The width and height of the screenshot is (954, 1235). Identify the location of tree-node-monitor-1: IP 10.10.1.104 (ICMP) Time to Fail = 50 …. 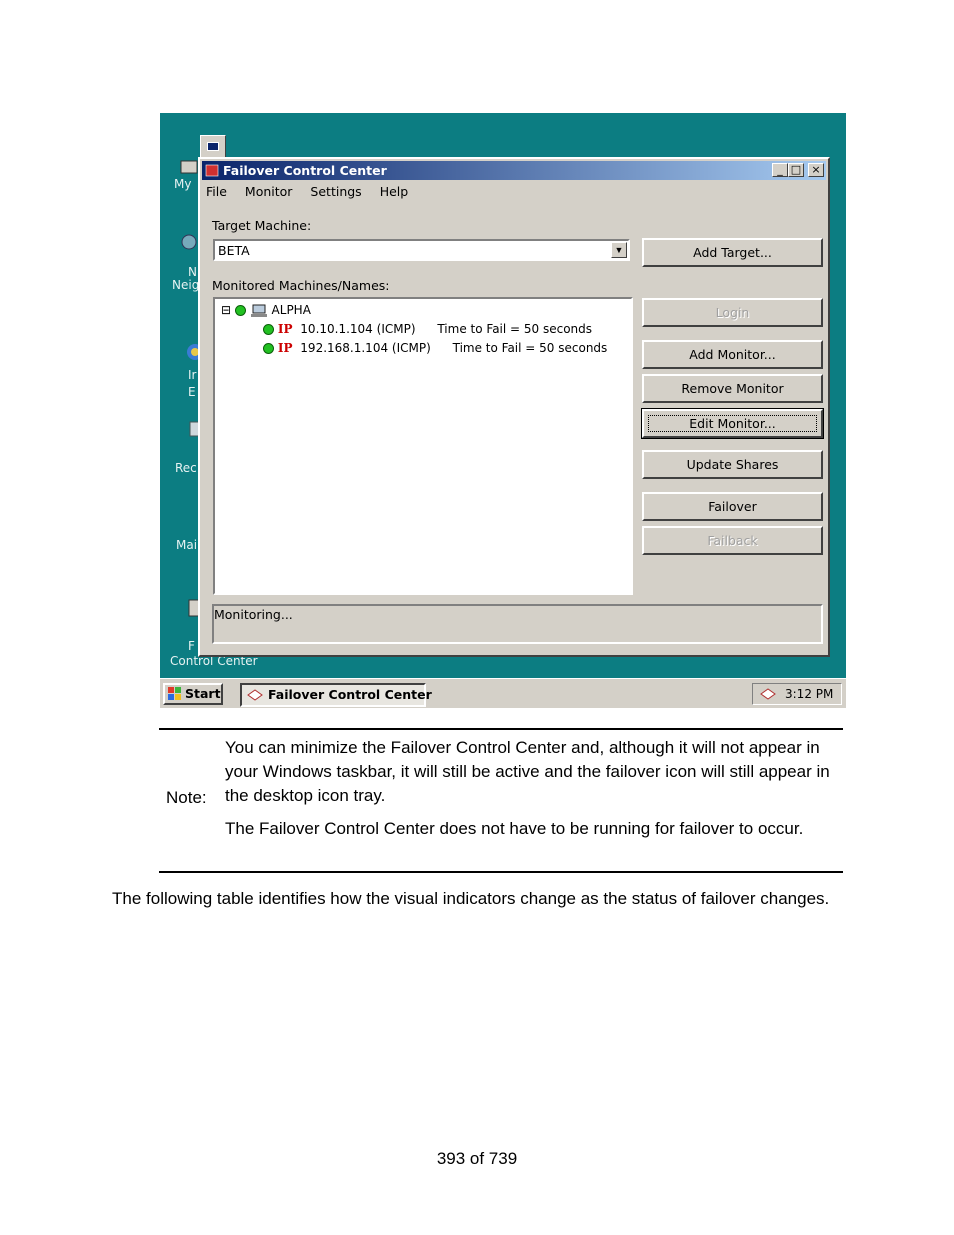
(427, 329).